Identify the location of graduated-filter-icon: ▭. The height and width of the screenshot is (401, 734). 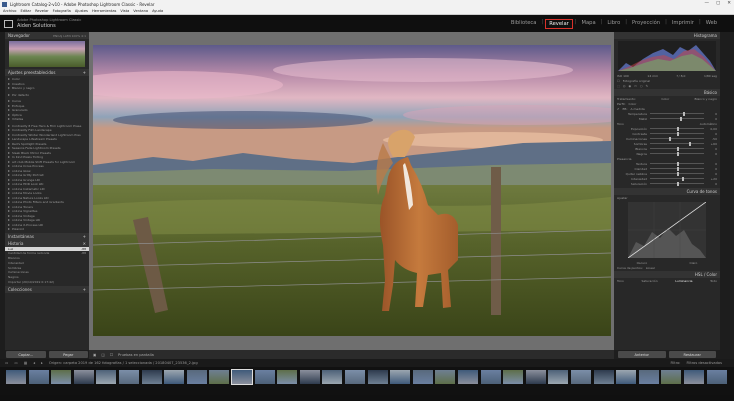
(635, 86).